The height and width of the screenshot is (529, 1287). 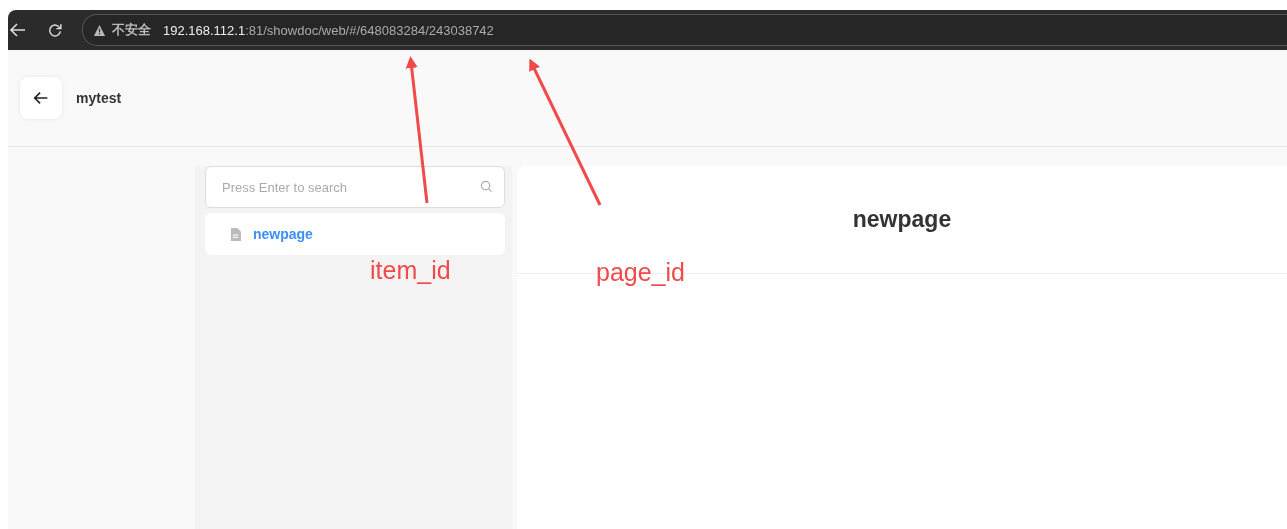 I want to click on back-button, so click(x=41, y=98).